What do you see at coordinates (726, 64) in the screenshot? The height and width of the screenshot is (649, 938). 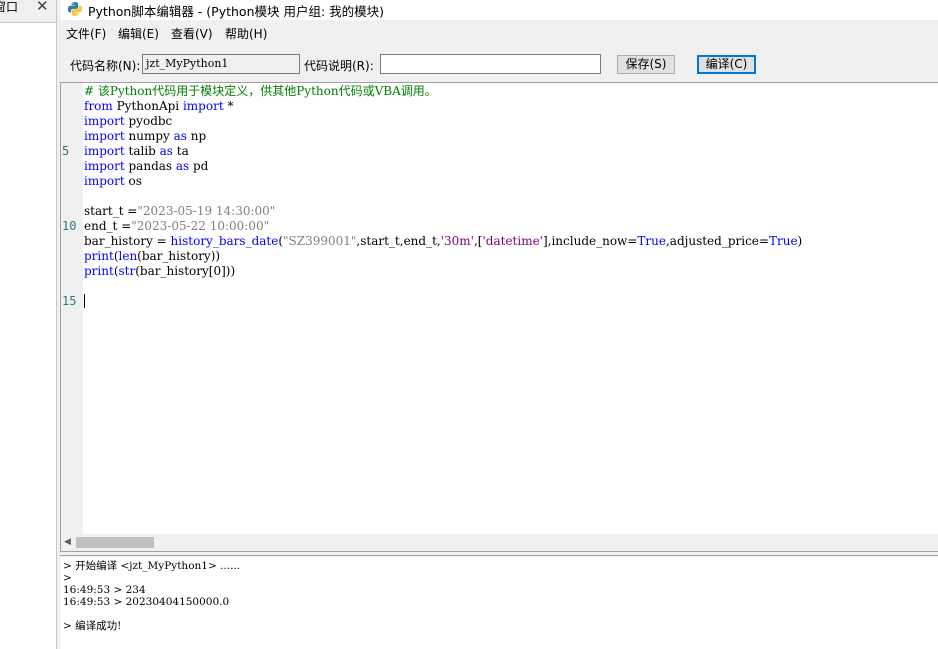 I see `compile-button: 编译(C)` at bounding box center [726, 64].